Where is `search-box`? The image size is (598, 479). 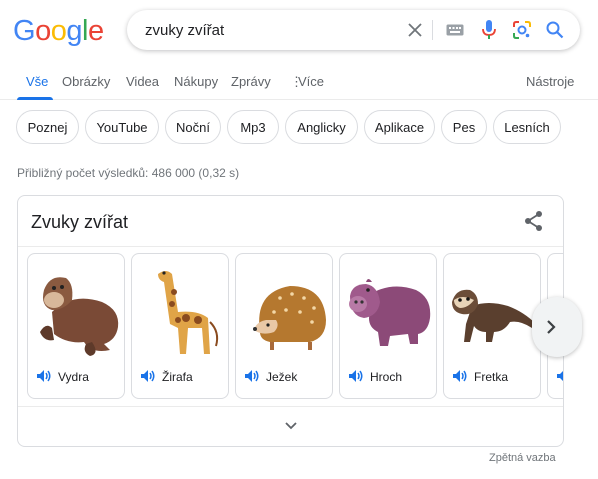 search-box is located at coordinates (353, 30).